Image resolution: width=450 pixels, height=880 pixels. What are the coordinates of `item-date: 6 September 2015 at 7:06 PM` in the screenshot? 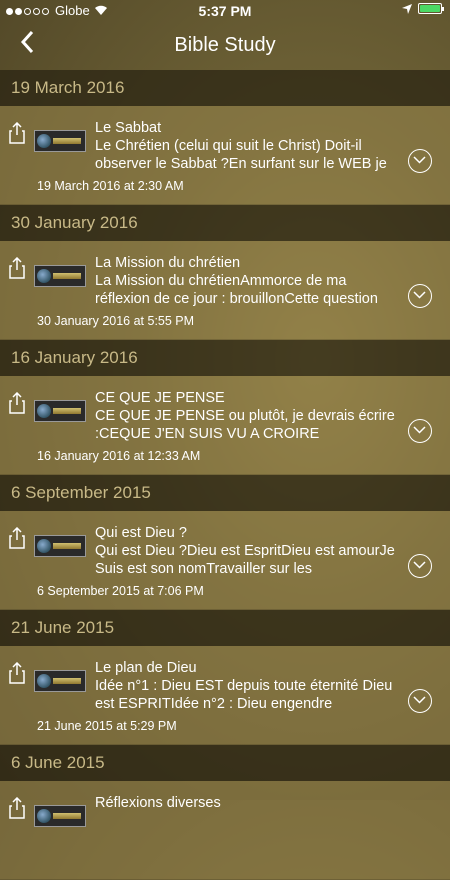 It's located at (120, 591).